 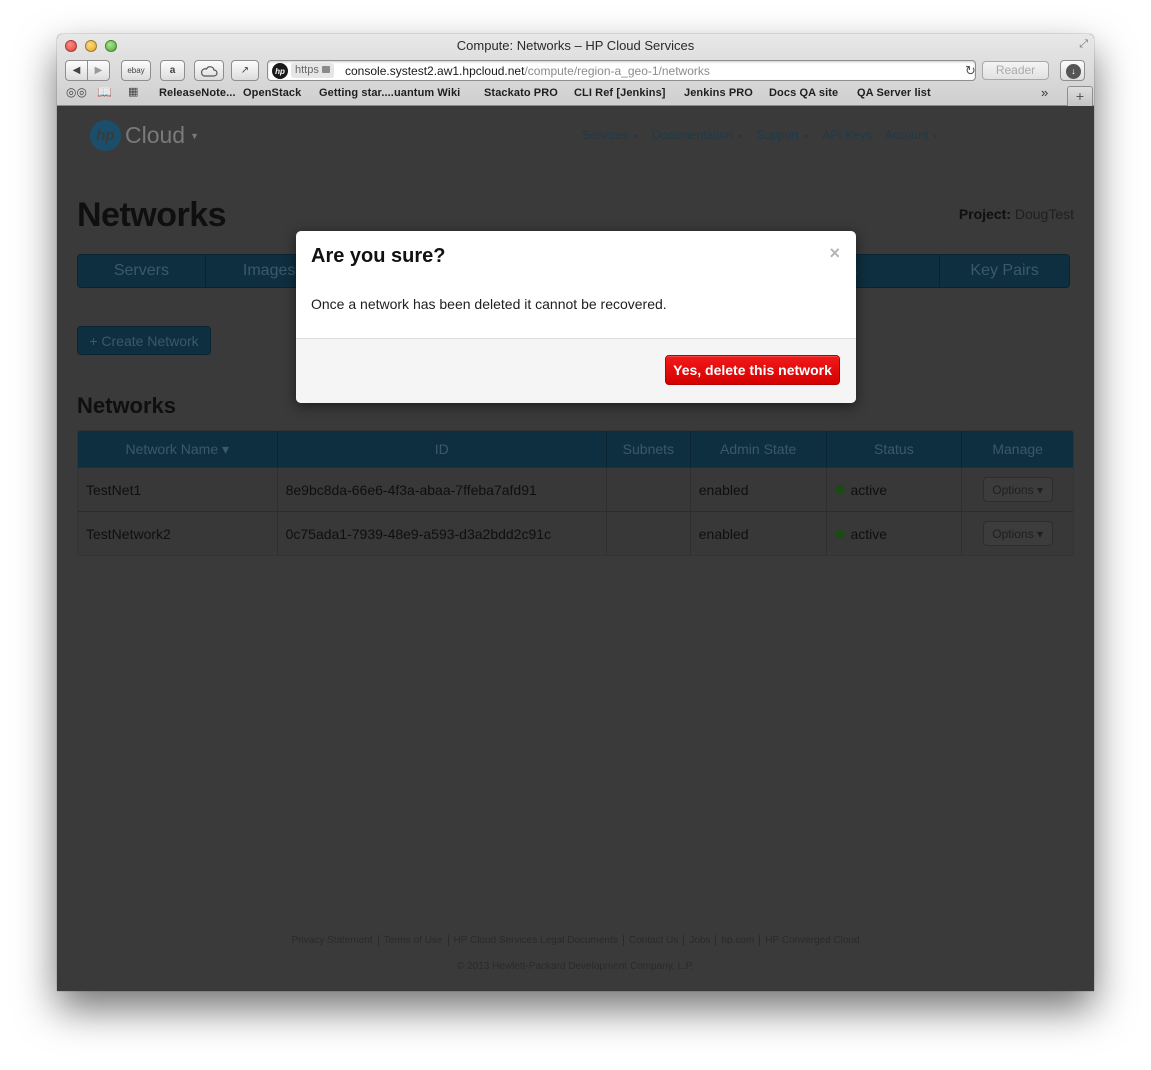 What do you see at coordinates (76, 92) in the screenshot?
I see `reading-list-icon: ◎◎` at bounding box center [76, 92].